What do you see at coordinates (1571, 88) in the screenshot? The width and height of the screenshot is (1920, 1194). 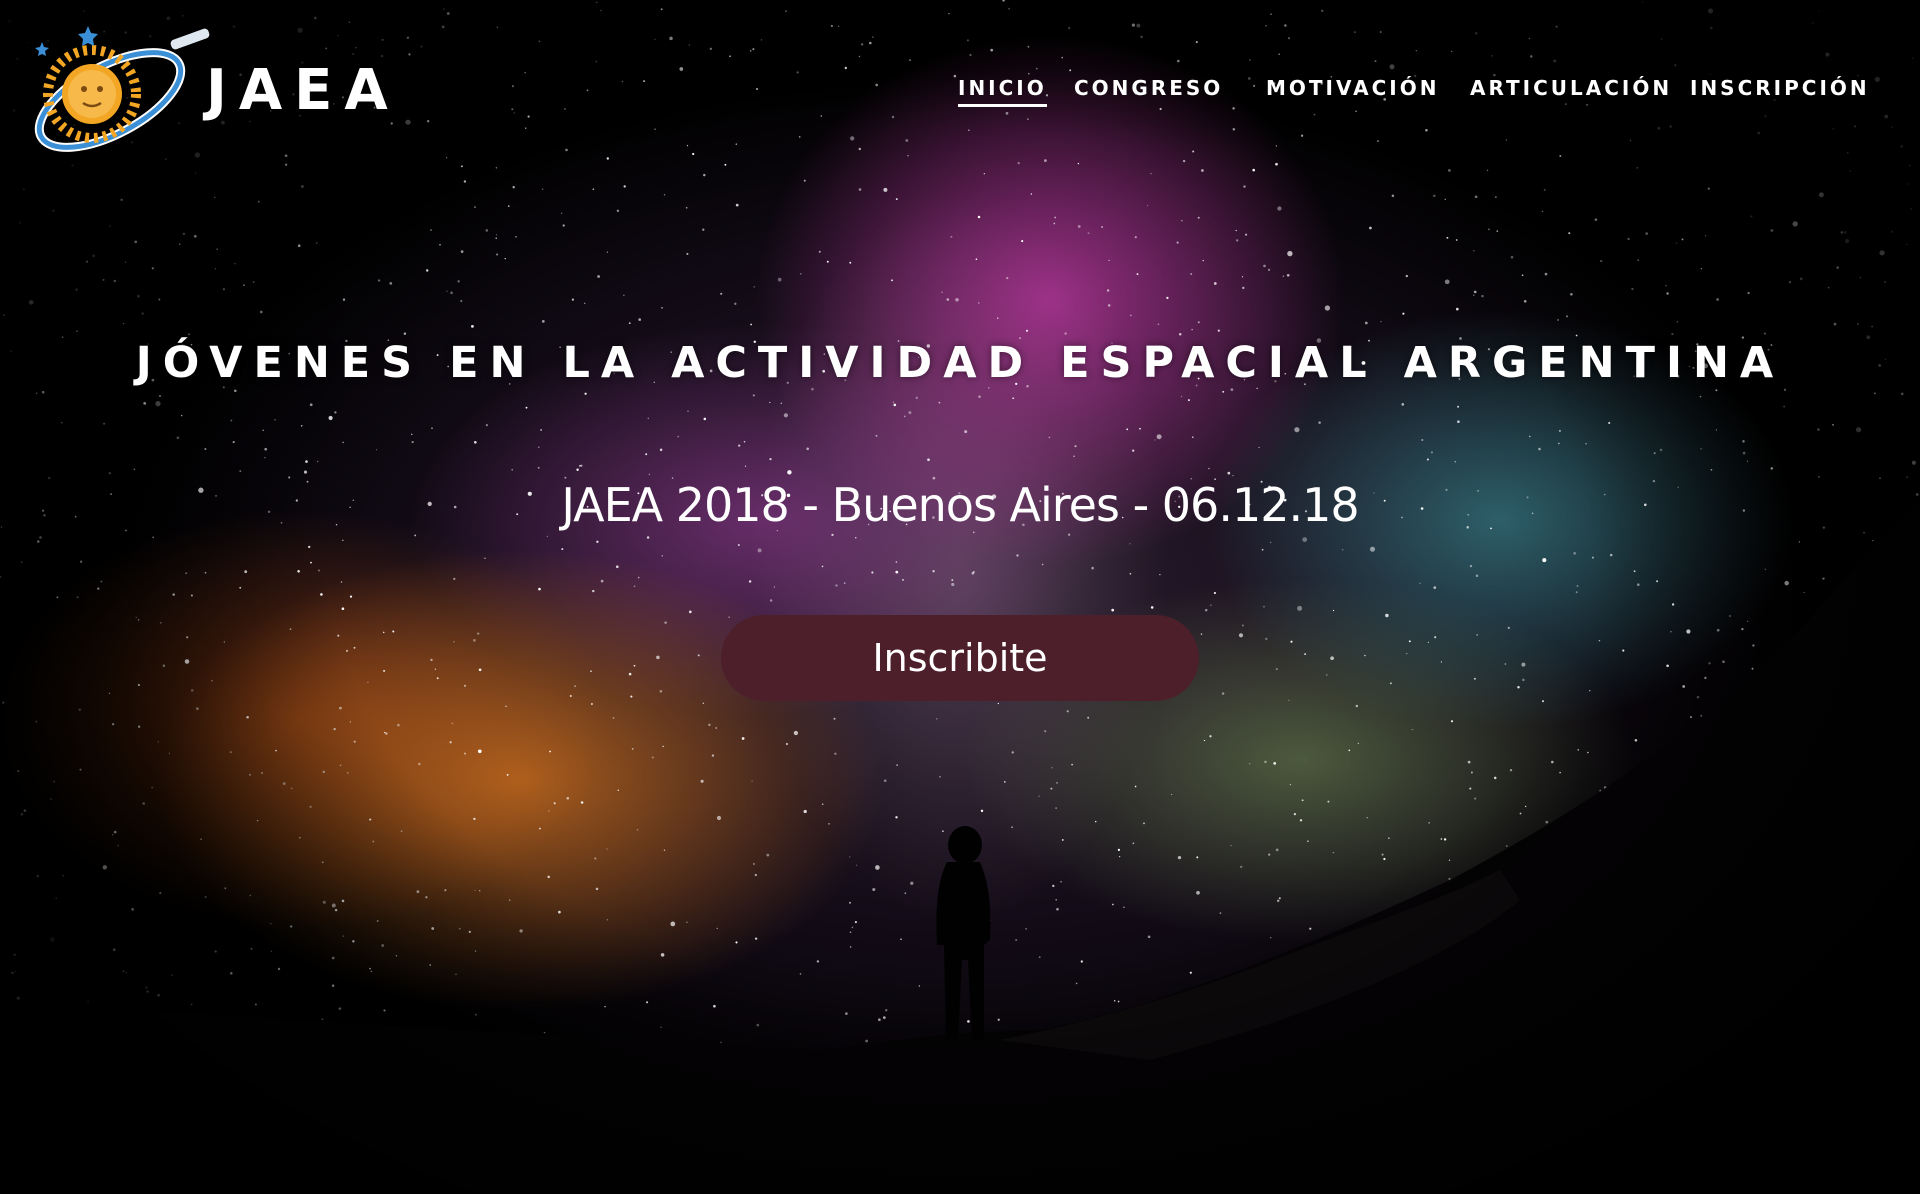 I see `nav-item-articulacion: ARTICULACIÓN` at bounding box center [1571, 88].